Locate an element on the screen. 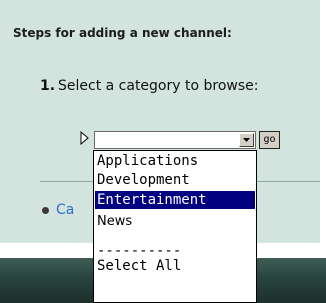  step-number: 1. is located at coordinates (48, 86).